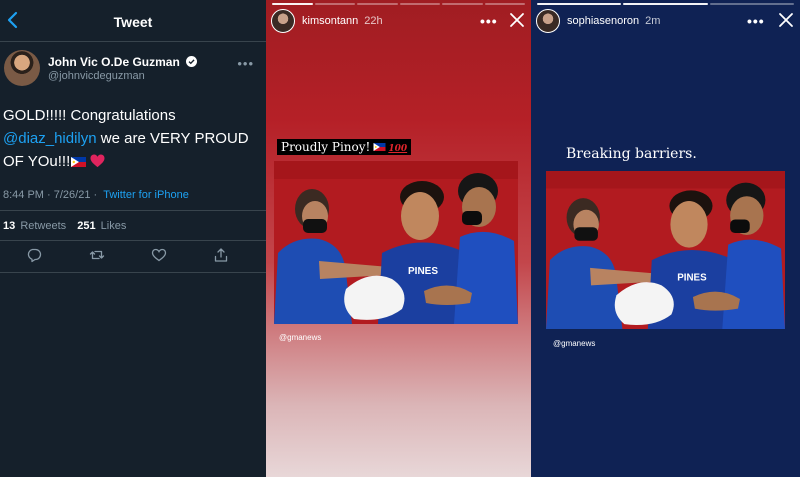  Describe the element at coordinates (398, 149) in the screenshot. I see `hundred-points-icon: 100` at that location.